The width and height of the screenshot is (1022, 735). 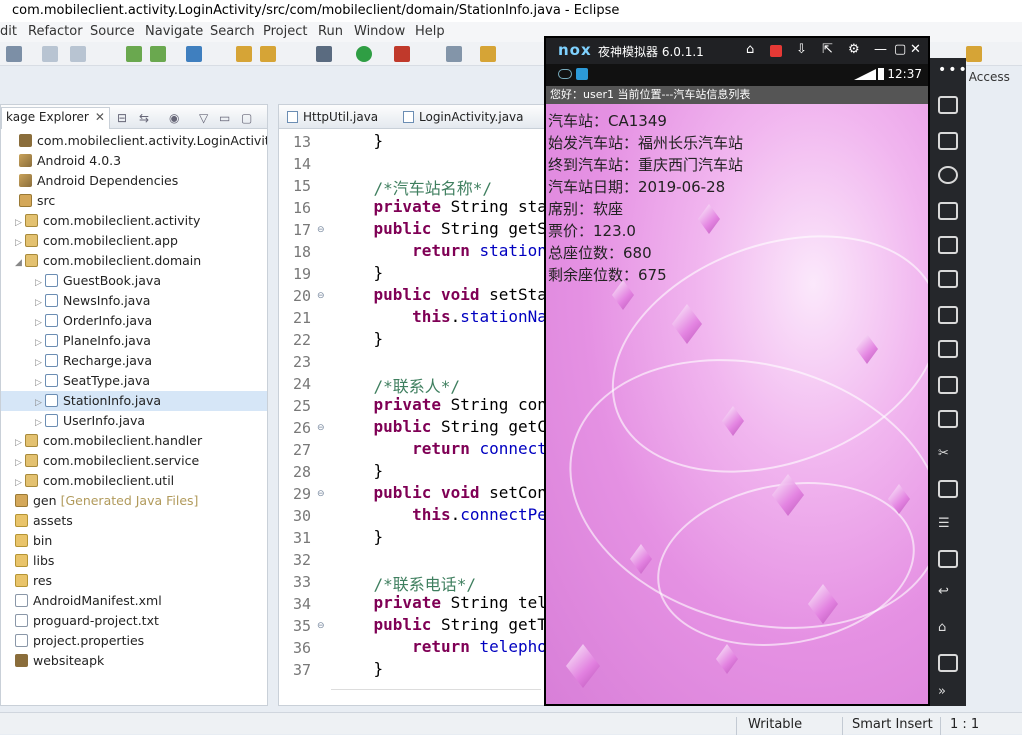 I want to click on menu-search: Search, so click(x=232, y=31).